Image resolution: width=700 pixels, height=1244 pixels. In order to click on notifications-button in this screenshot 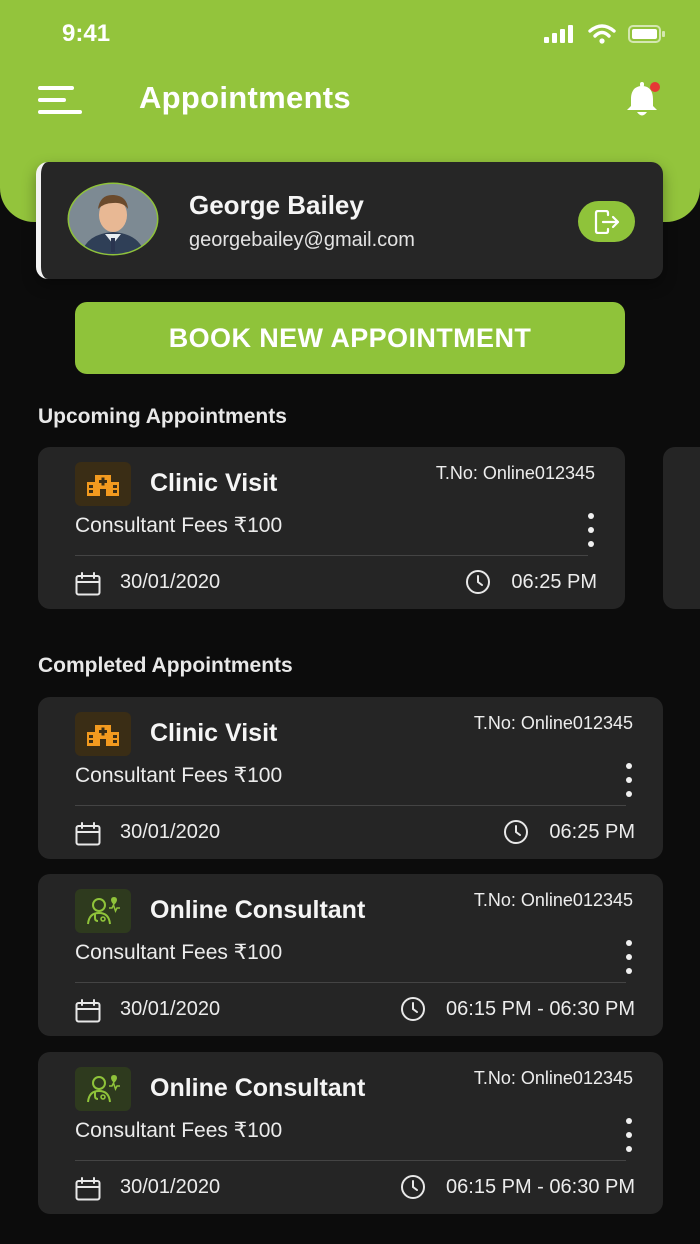, I will do `click(642, 100)`.